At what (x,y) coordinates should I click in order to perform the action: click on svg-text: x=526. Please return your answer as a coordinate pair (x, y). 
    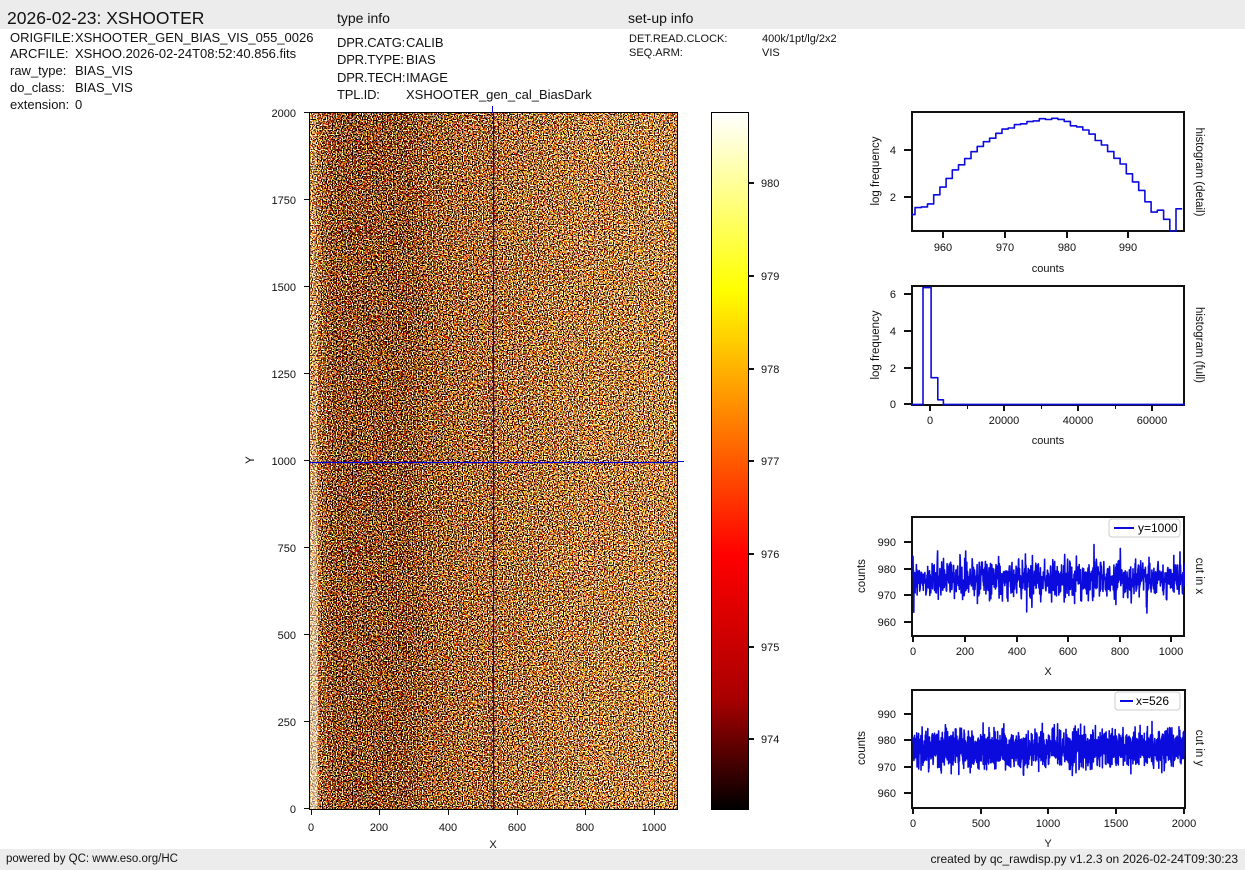
    Looking at the image, I should click on (1152, 701).